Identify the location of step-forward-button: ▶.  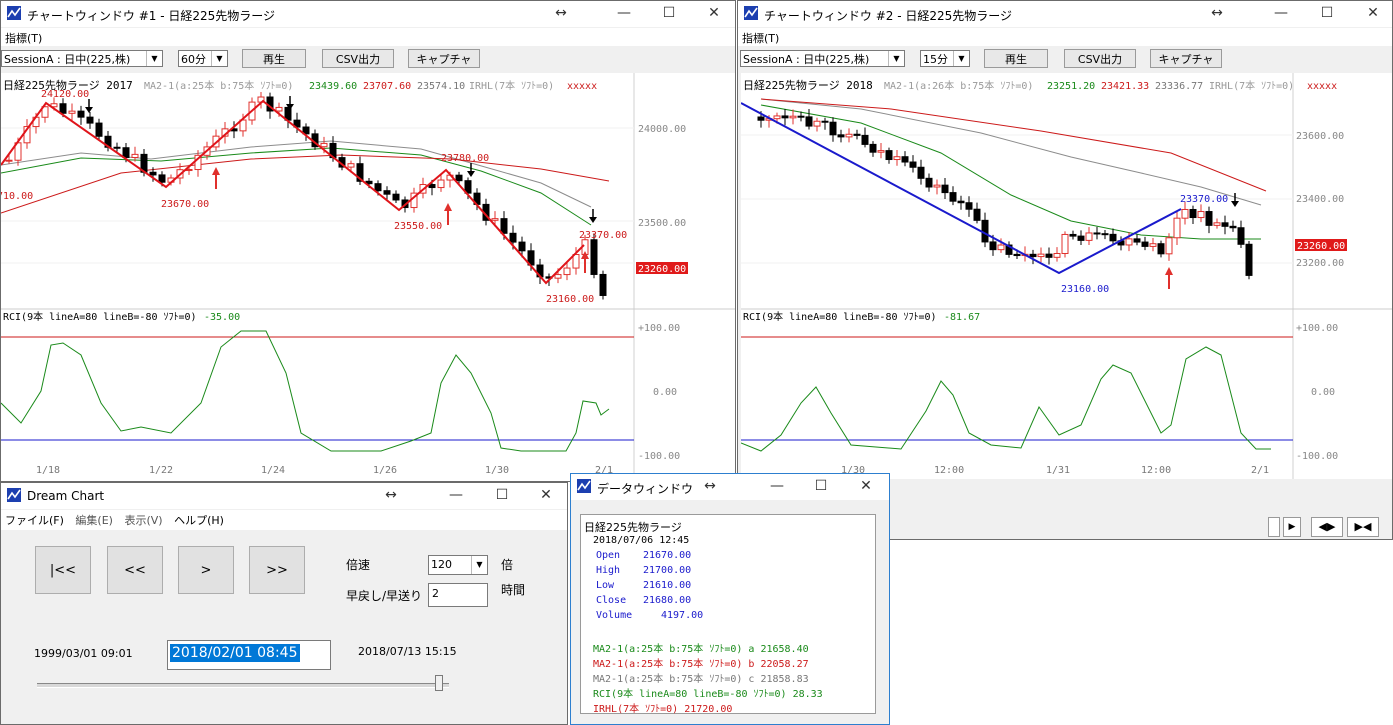
(1292, 527).